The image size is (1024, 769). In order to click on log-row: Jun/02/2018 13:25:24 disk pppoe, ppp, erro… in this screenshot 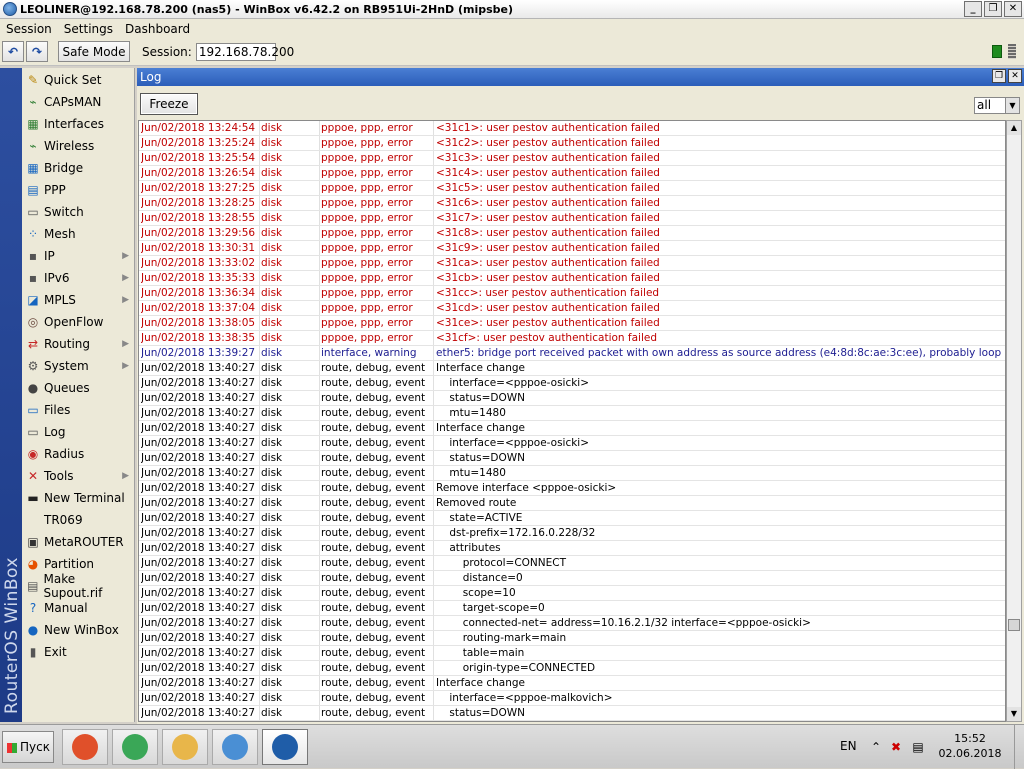, I will do `click(572, 143)`.